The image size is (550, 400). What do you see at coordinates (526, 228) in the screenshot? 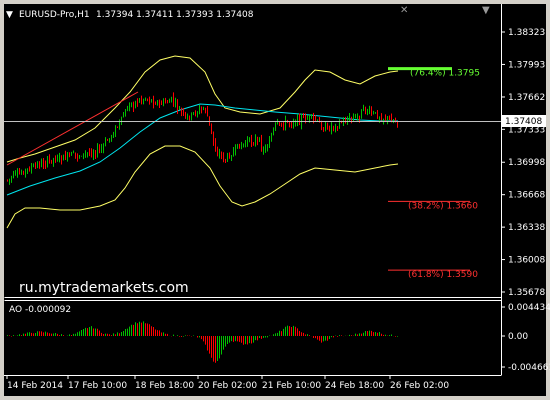
I see `price-tick-label: 1.36338` at bounding box center [526, 228].